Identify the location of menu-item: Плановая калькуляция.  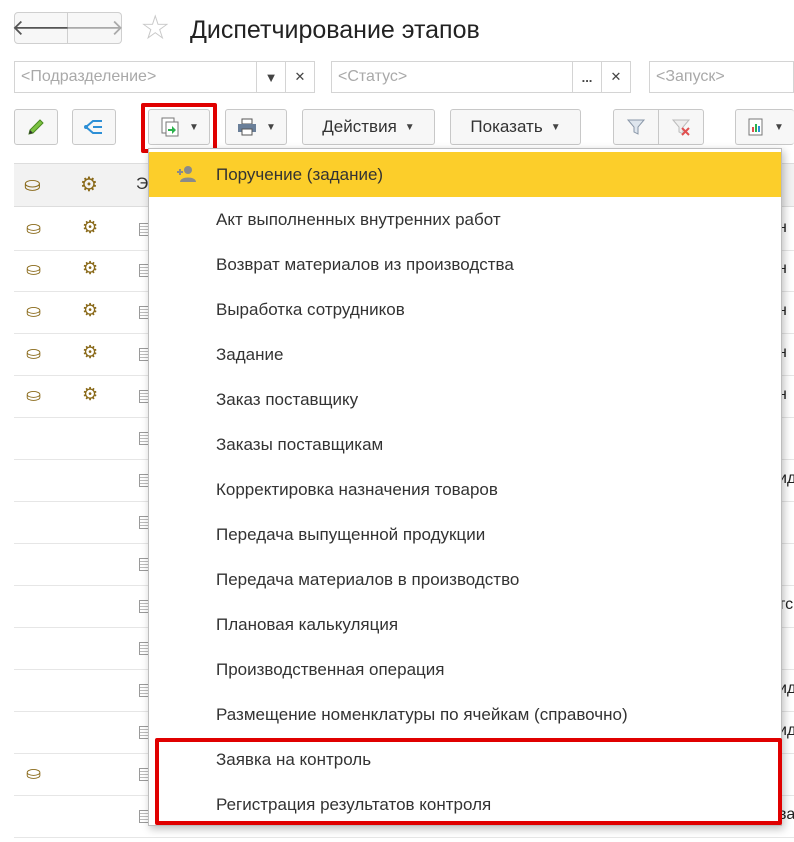
(465, 624).